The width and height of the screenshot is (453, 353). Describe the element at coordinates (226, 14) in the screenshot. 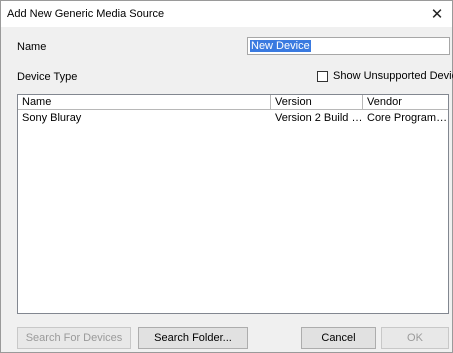

I see `title-bar: Add New Generic Media Source ✕` at that location.